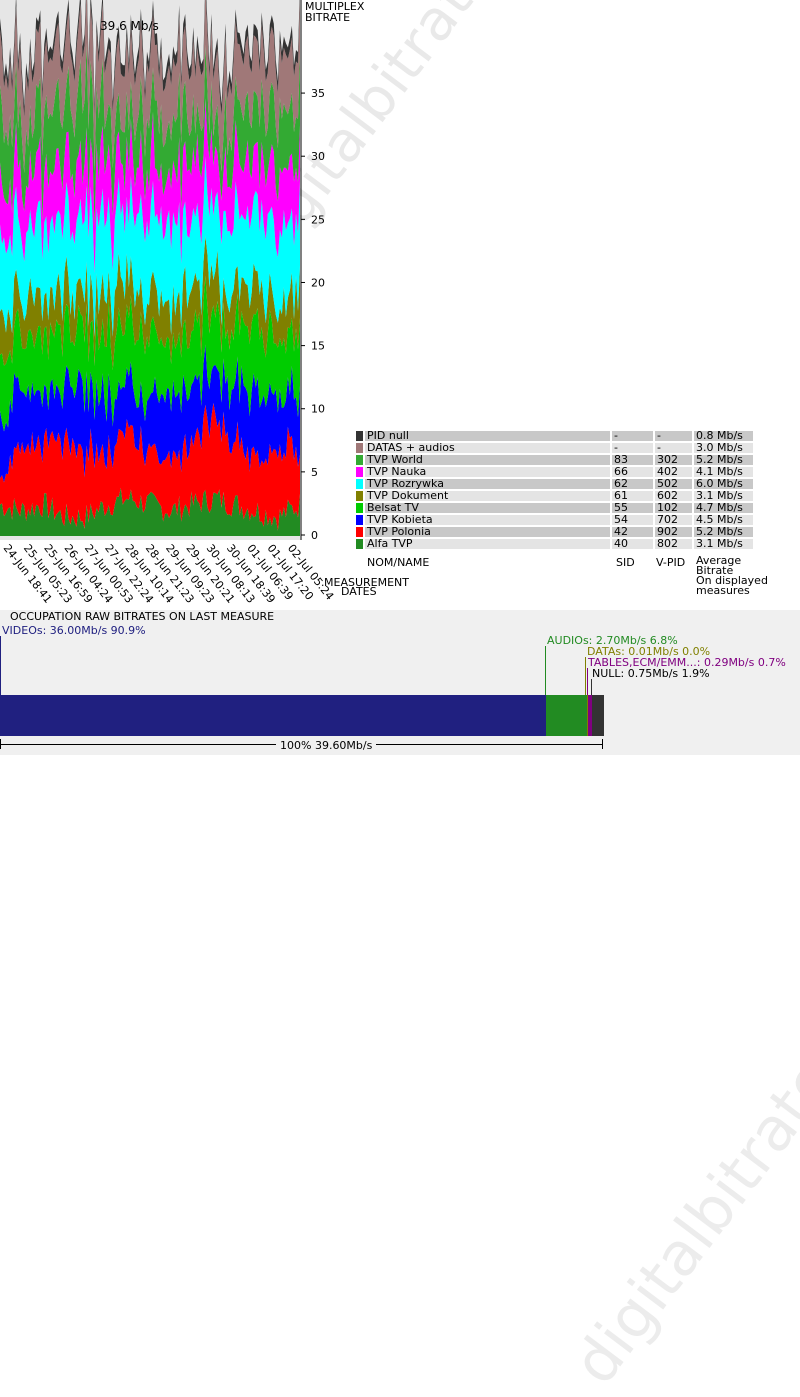  I want to click on legend-vpid: 302, so click(673, 459).